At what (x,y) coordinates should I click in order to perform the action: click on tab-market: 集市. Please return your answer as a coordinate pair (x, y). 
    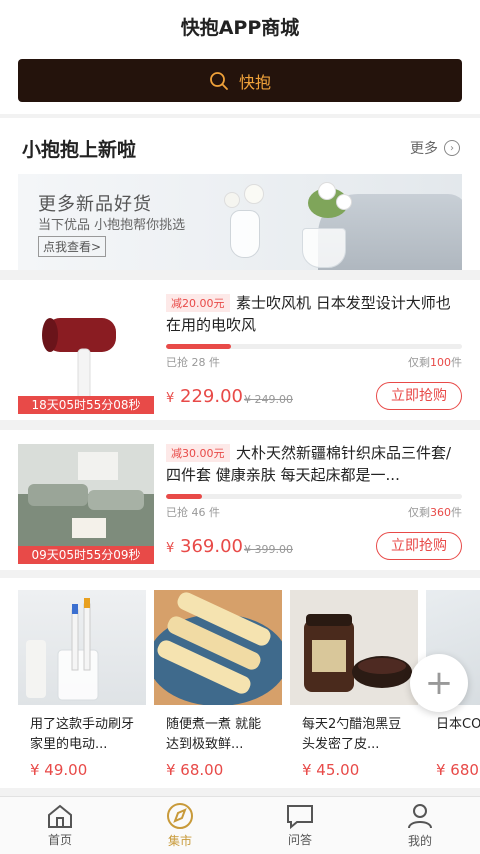
    Looking at the image, I should click on (180, 825).